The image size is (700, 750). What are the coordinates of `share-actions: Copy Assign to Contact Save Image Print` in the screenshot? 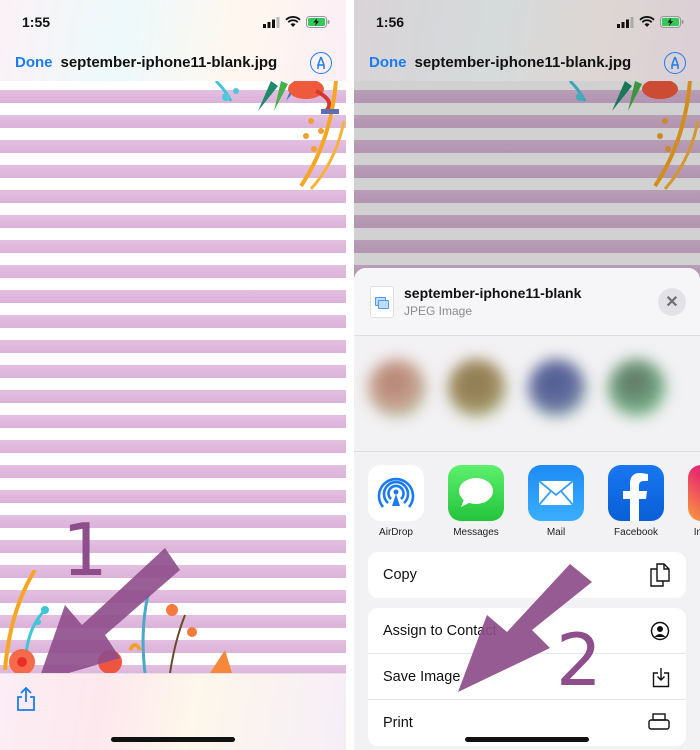 It's located at (527, 649).